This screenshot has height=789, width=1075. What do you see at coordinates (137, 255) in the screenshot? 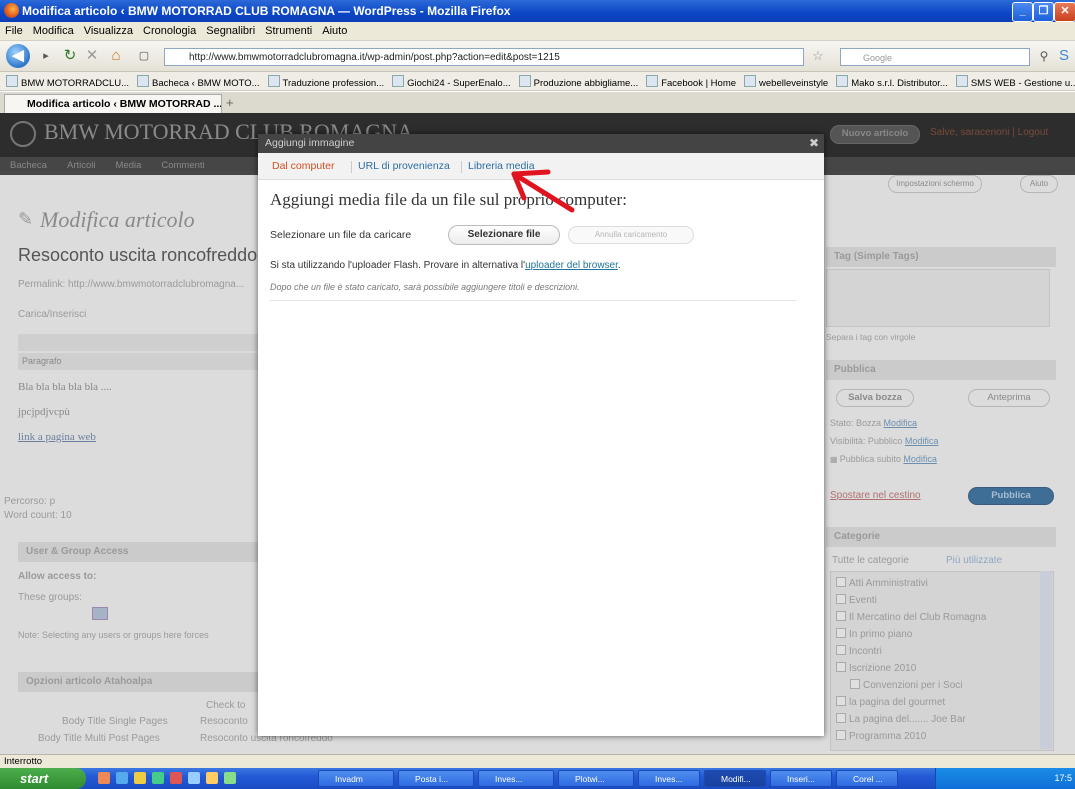
I see `post-title-input: Resoconto uscita roncofreddo` at bounding box center [137, 255].